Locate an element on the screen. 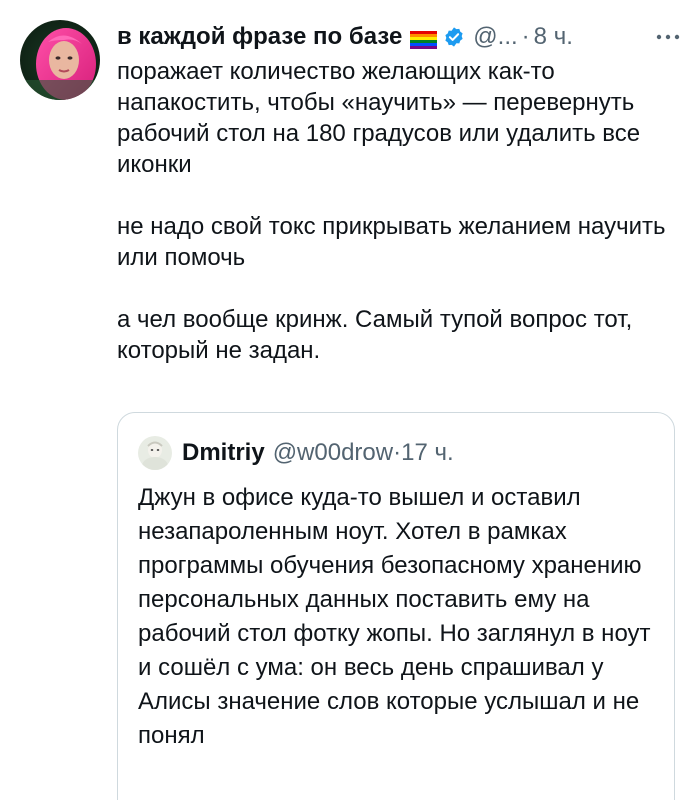 This screenshot has height=800, width=698. tweet-header: в каждой фразе по базе @... · 8 ч. is located at coordinates (400, 37).